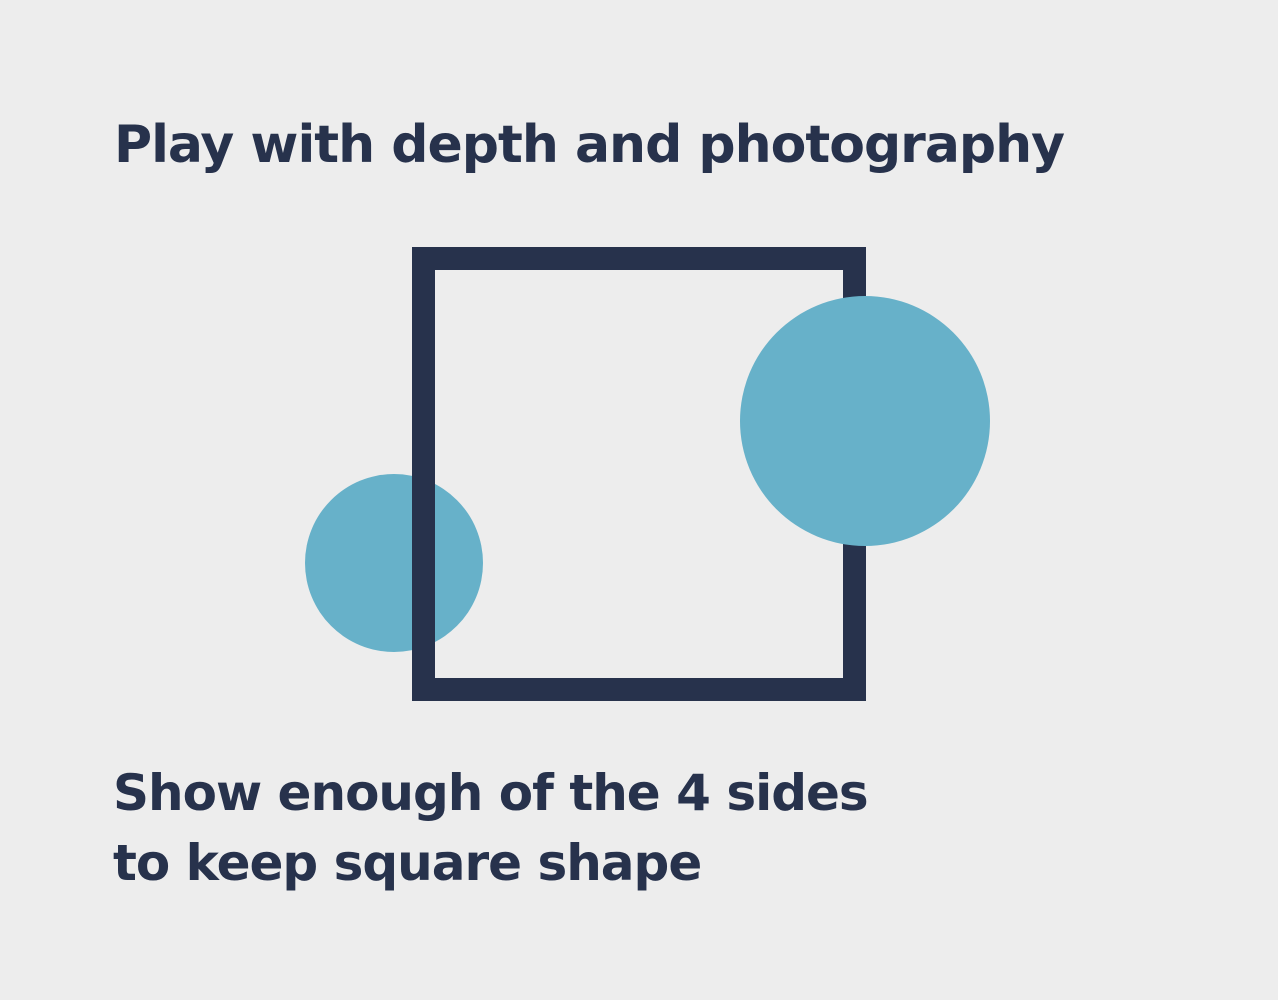 This screenshot has width=1278, height=1000. What do you see at coordinates (491, 793) in the screenshot?
I see `caption-line-1: Show enough of the 4 sides` at bounding box center [491, 793].